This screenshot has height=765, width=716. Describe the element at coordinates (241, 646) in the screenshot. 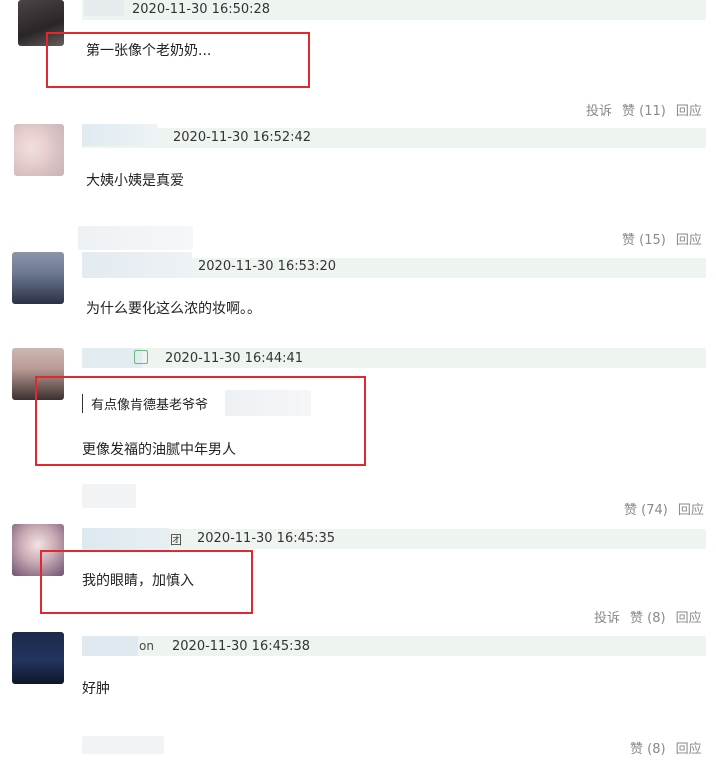

I see `timestamp: 2020-11-30 16:45:38` at that location.